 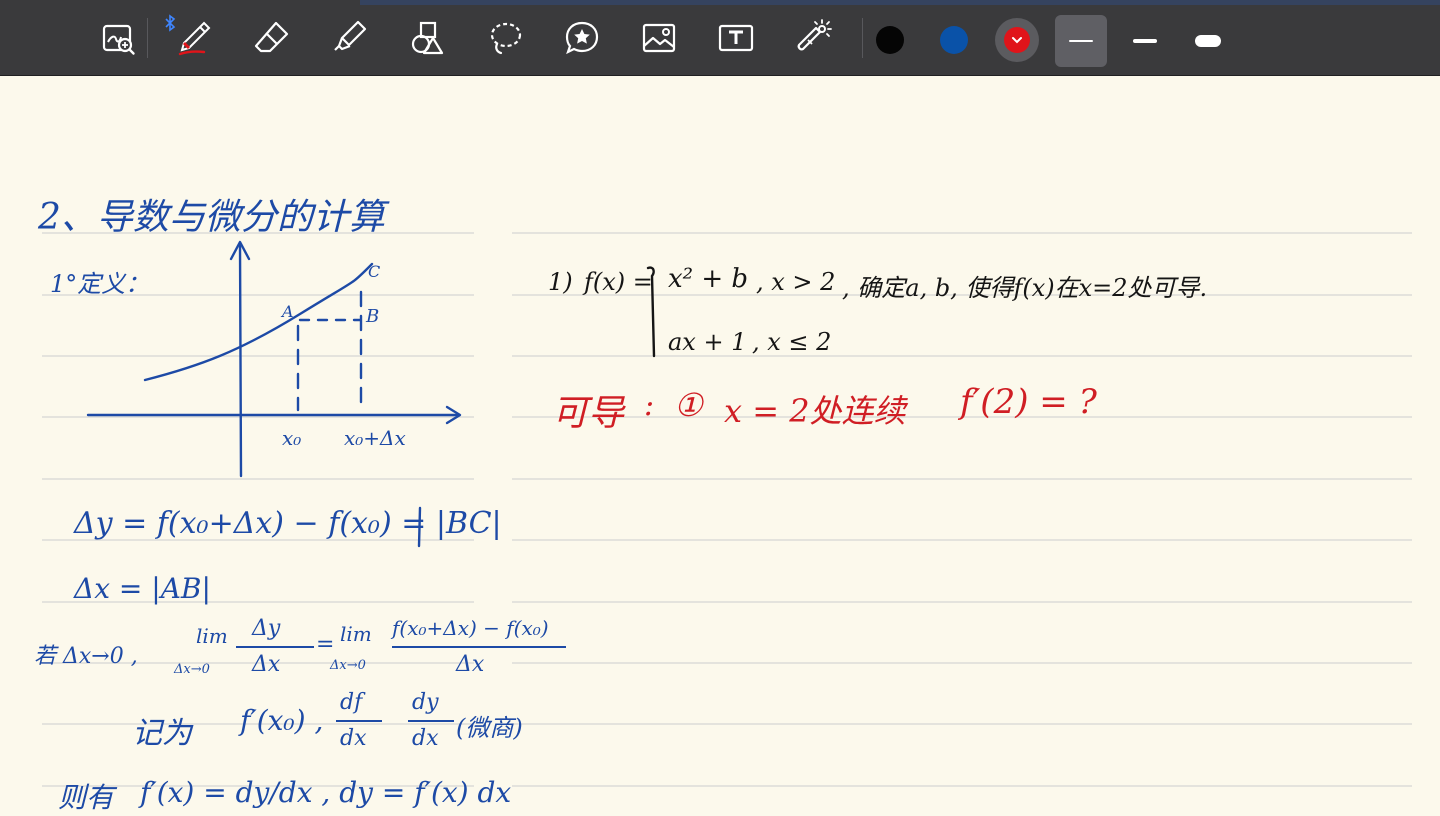 What do you see at coordinates (900, 2) in the screenshot?
I see `toolbar-accent-line` at bounding box center [900, 2].